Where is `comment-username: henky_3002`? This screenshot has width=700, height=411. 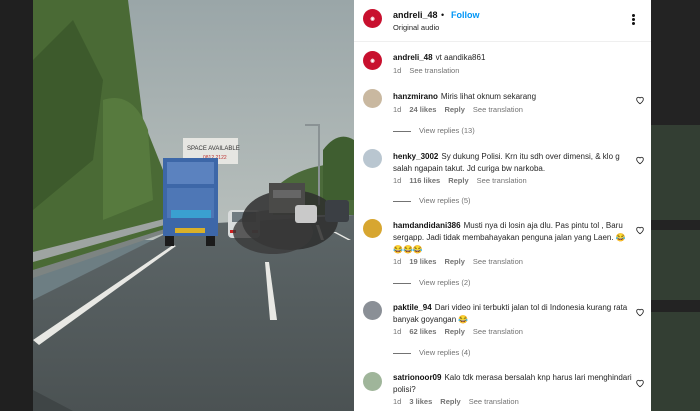
comment-username: henky_3002 is located at coordinates (415, 156).